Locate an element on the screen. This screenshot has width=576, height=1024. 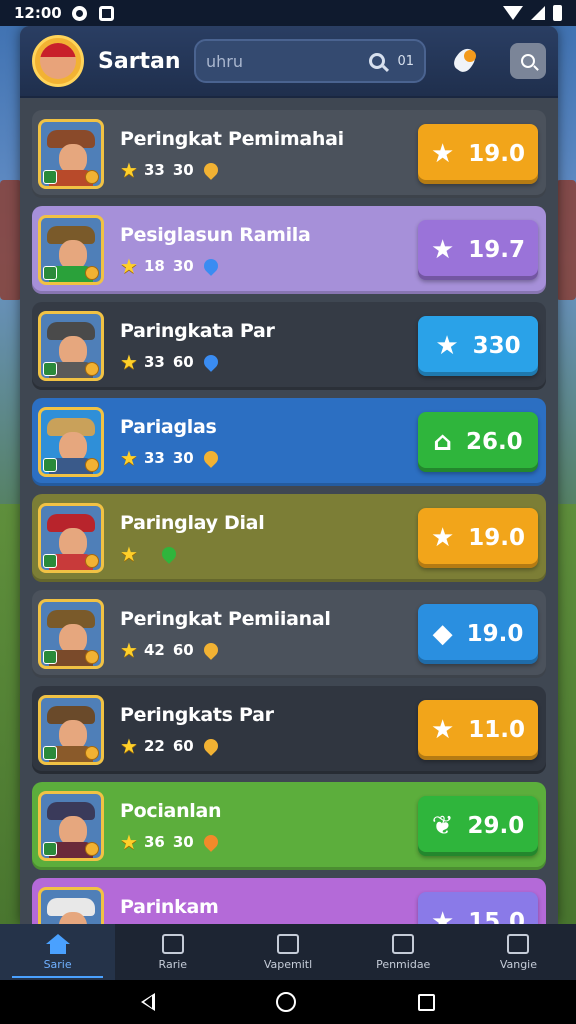
leaderboard-row: Paringkata Par ★ 33 60 ★ 330 is located at coordinates (289, 346).